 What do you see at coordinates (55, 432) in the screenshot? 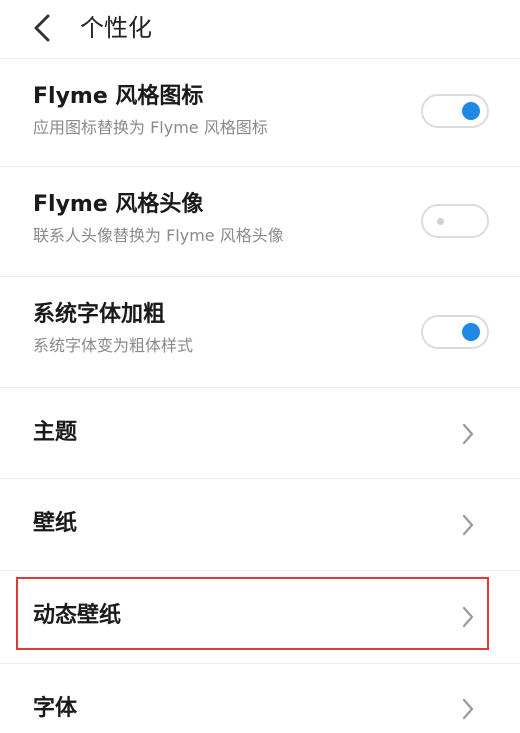
I see `nav-title: 主题` at bounding box center [55, 432].